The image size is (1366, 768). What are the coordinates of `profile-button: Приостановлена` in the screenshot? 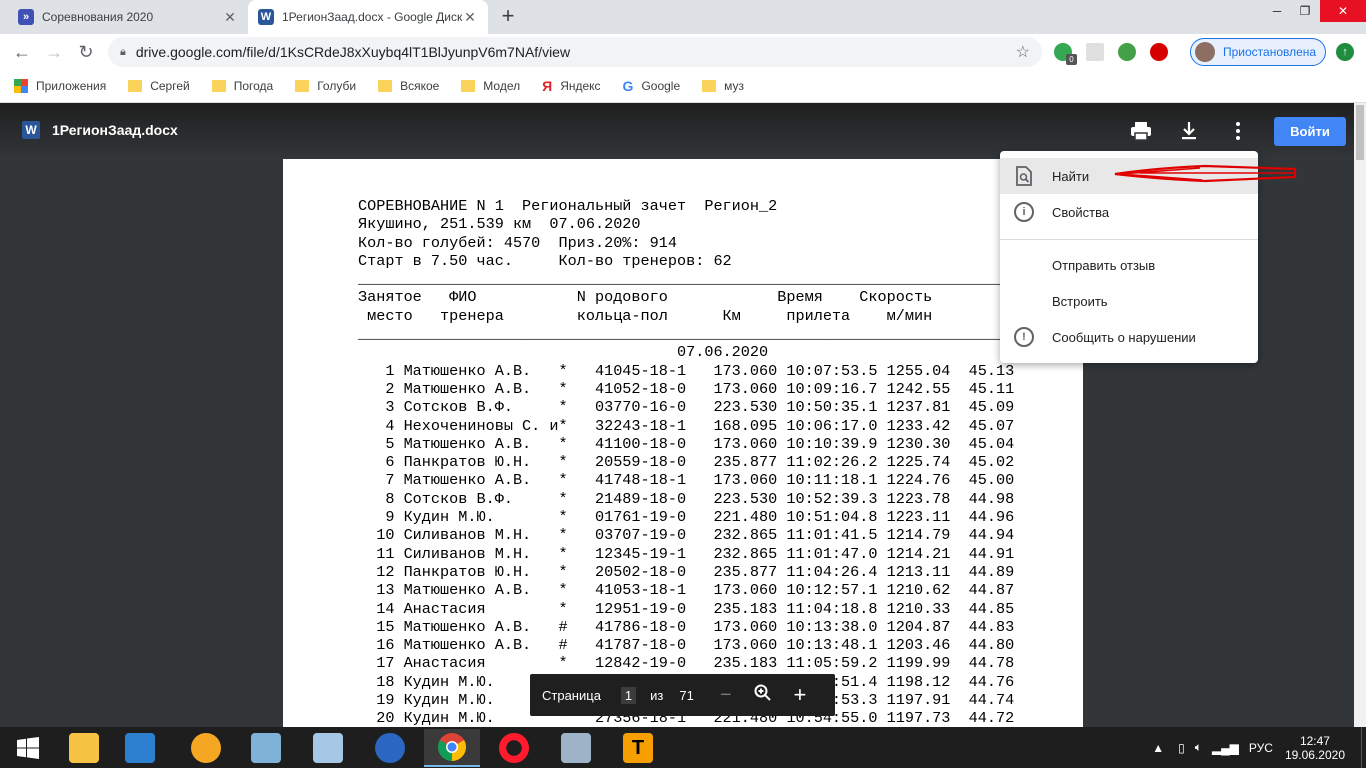 It's located at (1258, 52).